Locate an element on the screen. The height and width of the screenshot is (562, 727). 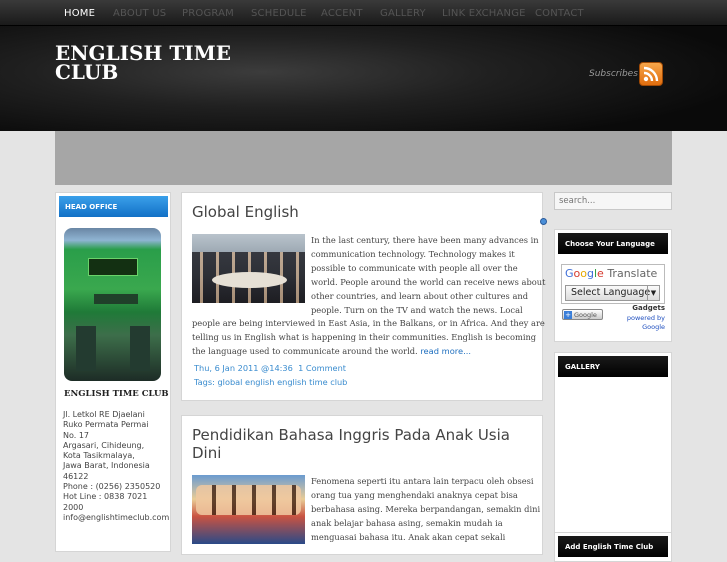
office-photo is located at coordinates (112, 304).